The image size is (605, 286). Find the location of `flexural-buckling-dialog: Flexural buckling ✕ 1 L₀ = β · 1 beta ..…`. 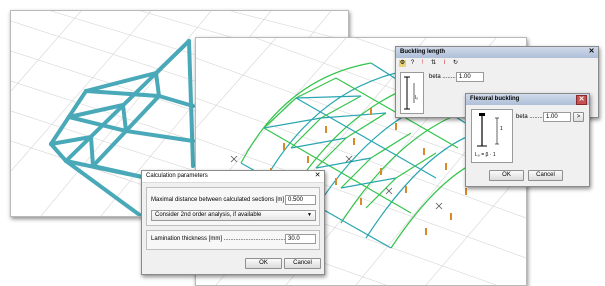

flexural-buckling-dialog: Flexural buckling ✕ 1 L₀ = β · 1 beta ..… is located at coordinates (527, 140).